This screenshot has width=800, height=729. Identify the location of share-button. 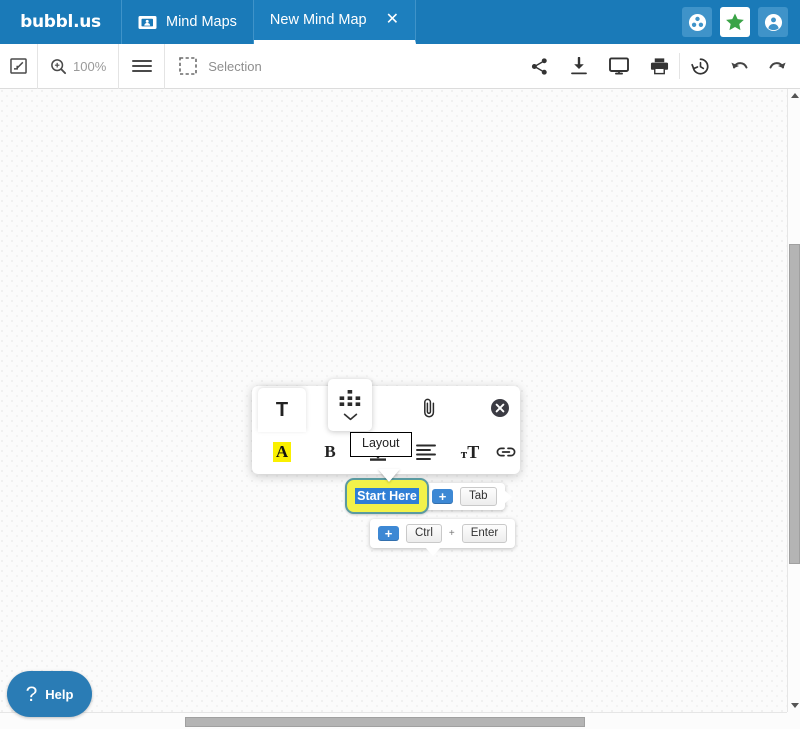
(539, 66).